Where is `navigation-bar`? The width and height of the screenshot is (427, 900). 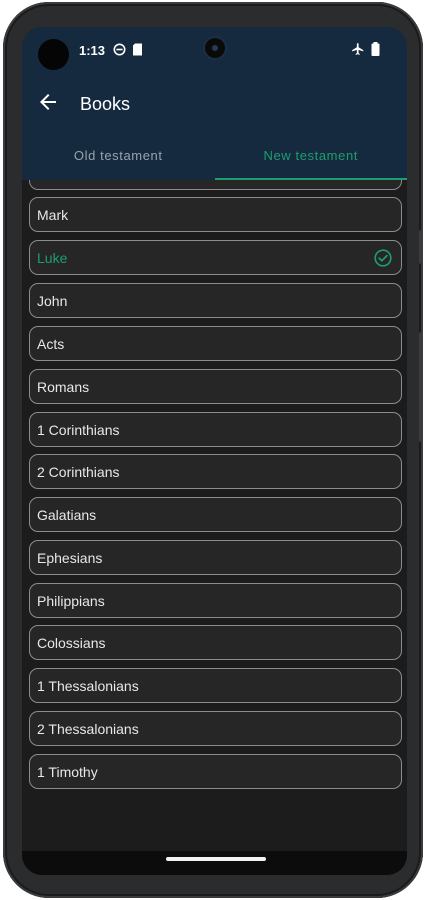
navigation-bar is located at coordinates (214, 863).